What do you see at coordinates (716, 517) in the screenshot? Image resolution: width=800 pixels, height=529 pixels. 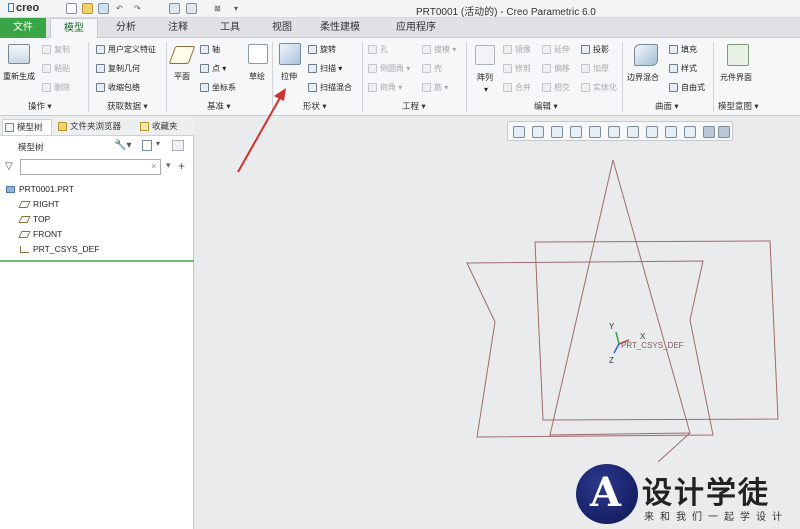 I see `watermark-subtitle: 来和我们一起学设计` at bounding box center [716, 517].